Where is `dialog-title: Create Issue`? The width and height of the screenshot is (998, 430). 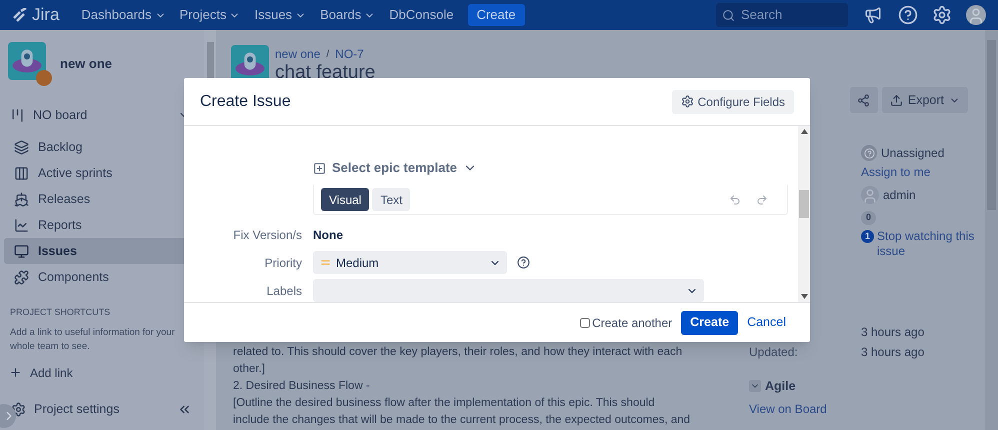 dialog-title: Create Issue is located at coordinates (245, 102).